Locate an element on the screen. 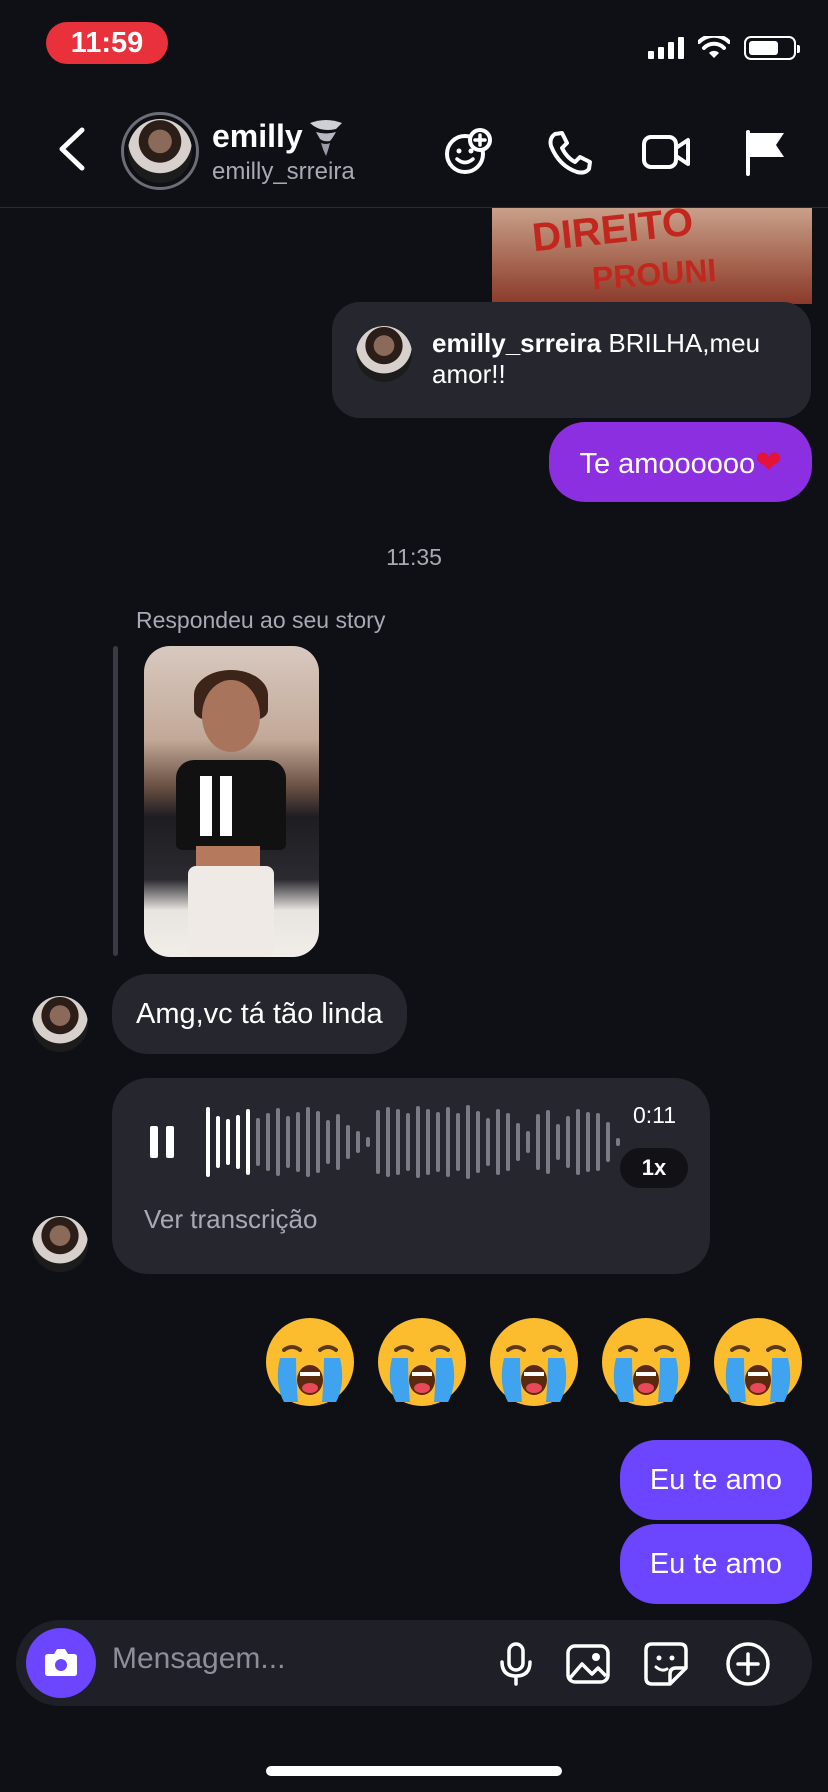 This screenshot has height=1792, width=828. sent-message: Te amoooooo❤ is located at coordinates (680, 462).